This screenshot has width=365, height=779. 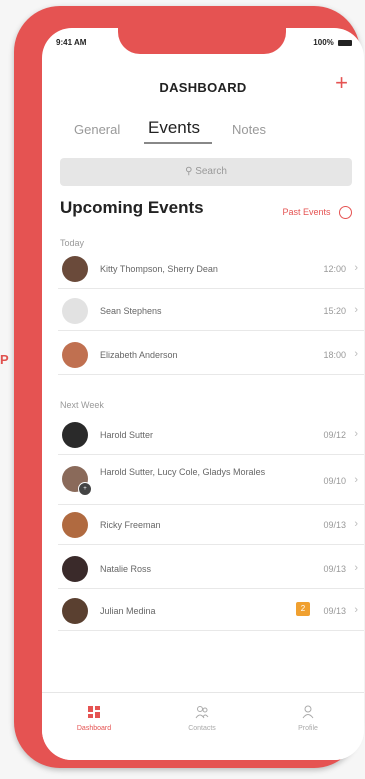 What do you see at coordinates (189, 171) in the screenshot?
I see `search-icon: ⚲` at bounding box center [189, 171].